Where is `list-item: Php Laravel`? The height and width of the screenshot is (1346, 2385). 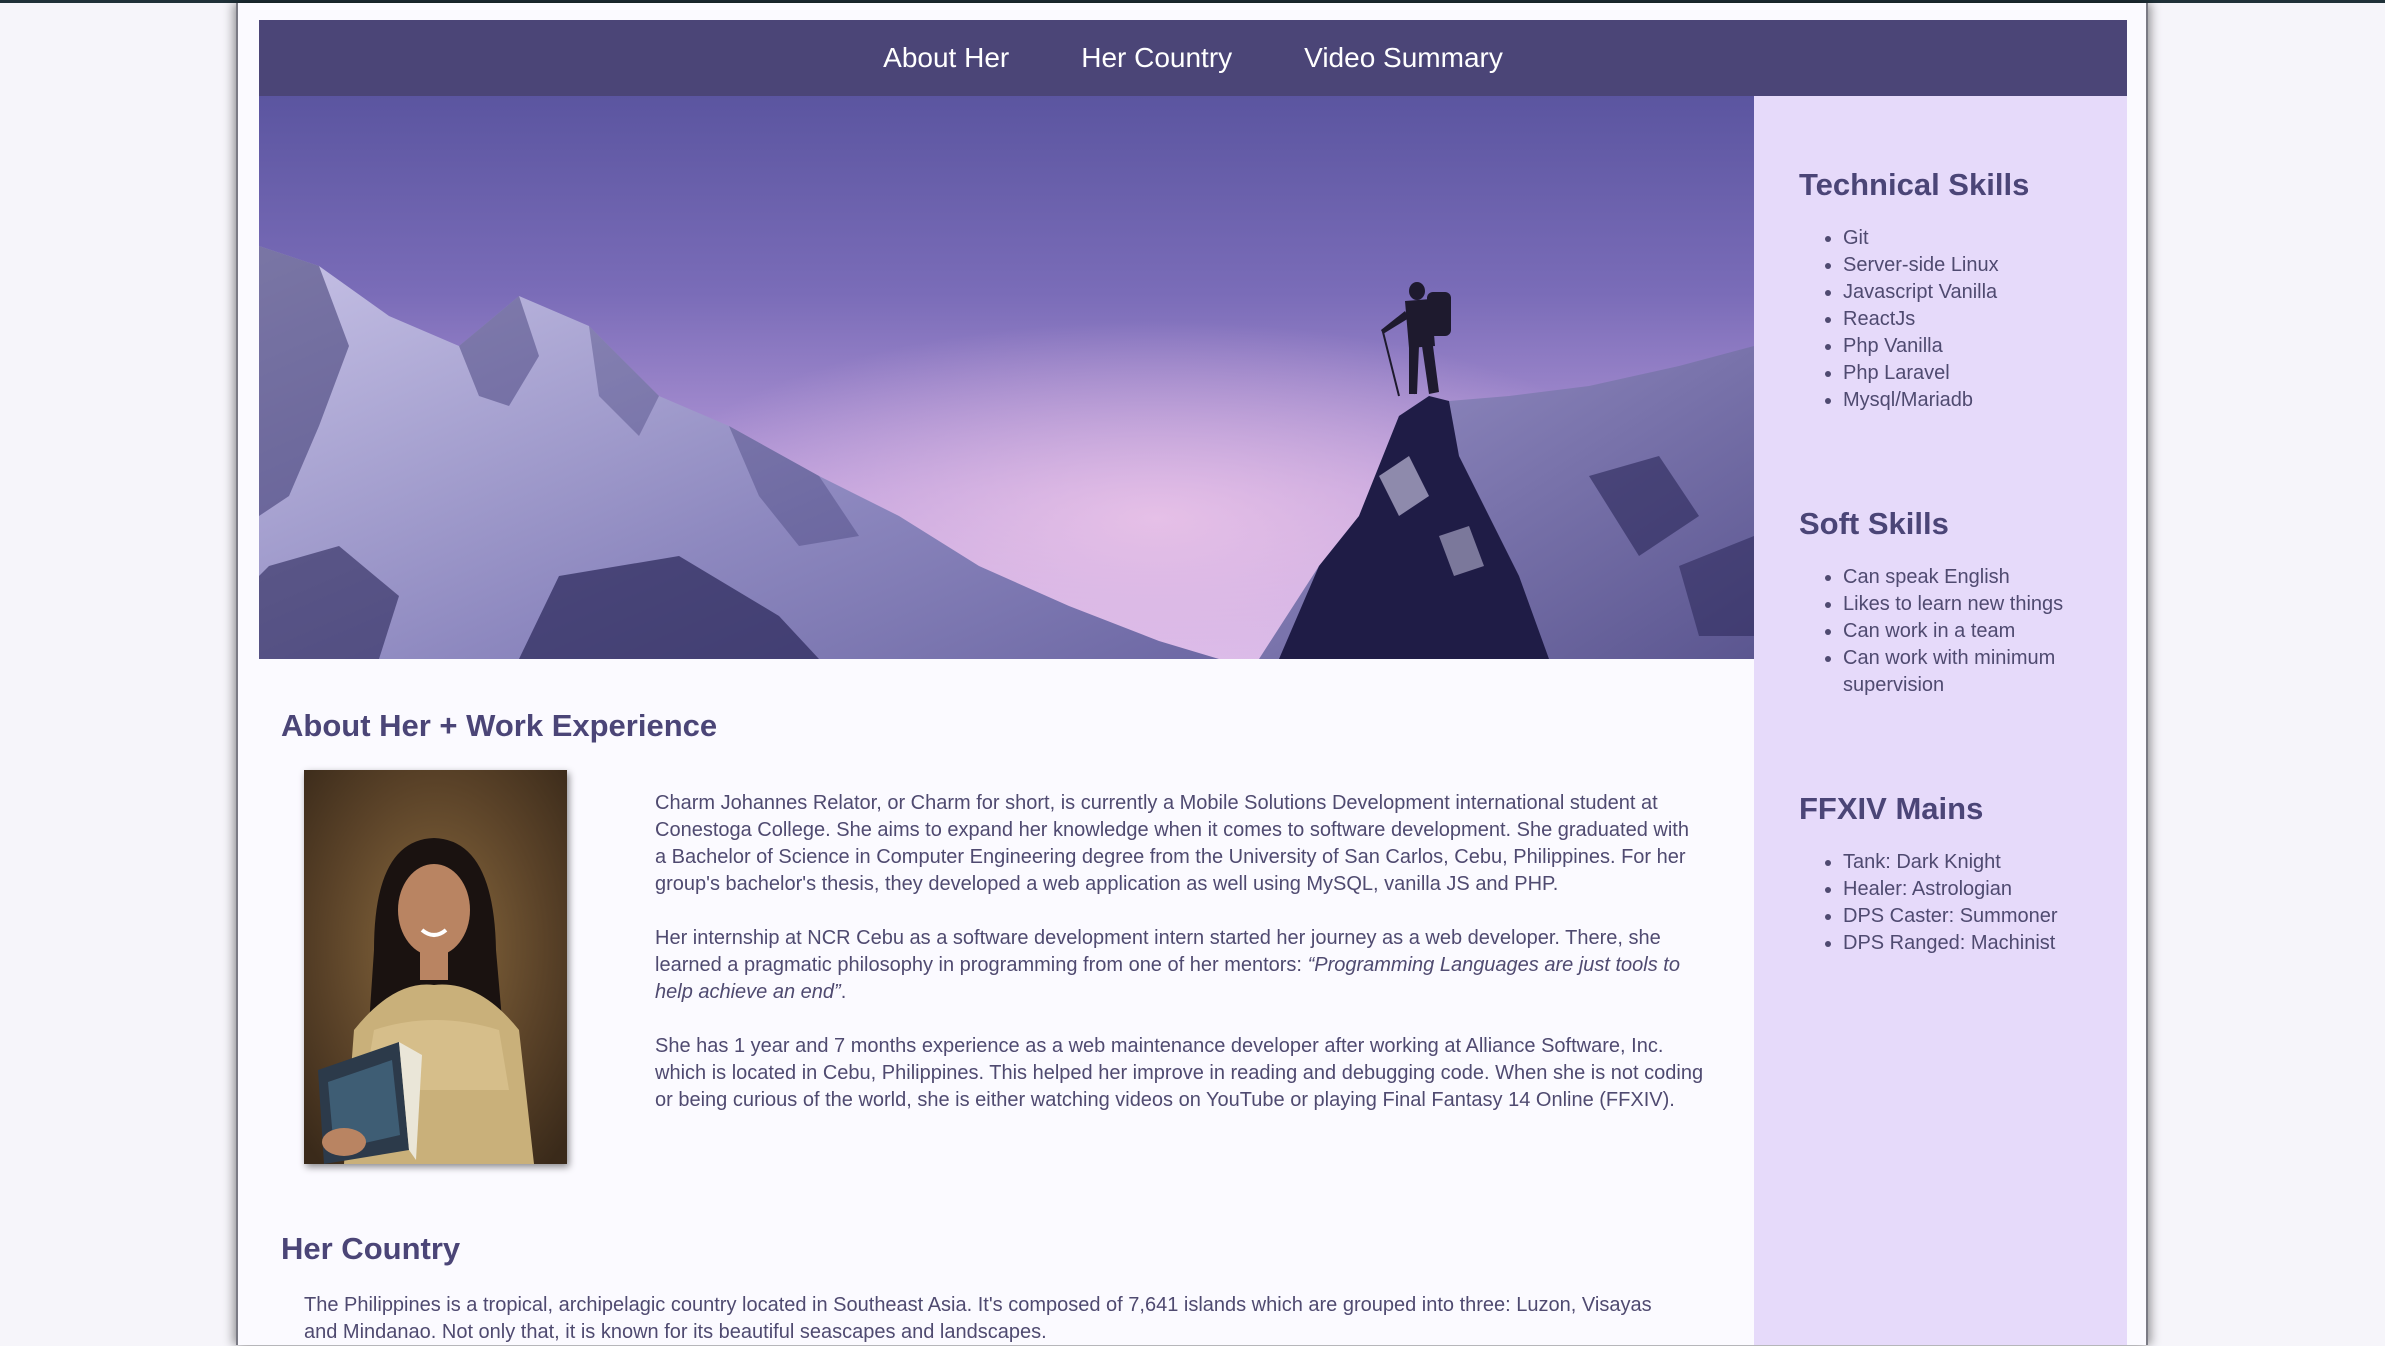
list-item: Php Laravel is located at coordinates (1981, 373).